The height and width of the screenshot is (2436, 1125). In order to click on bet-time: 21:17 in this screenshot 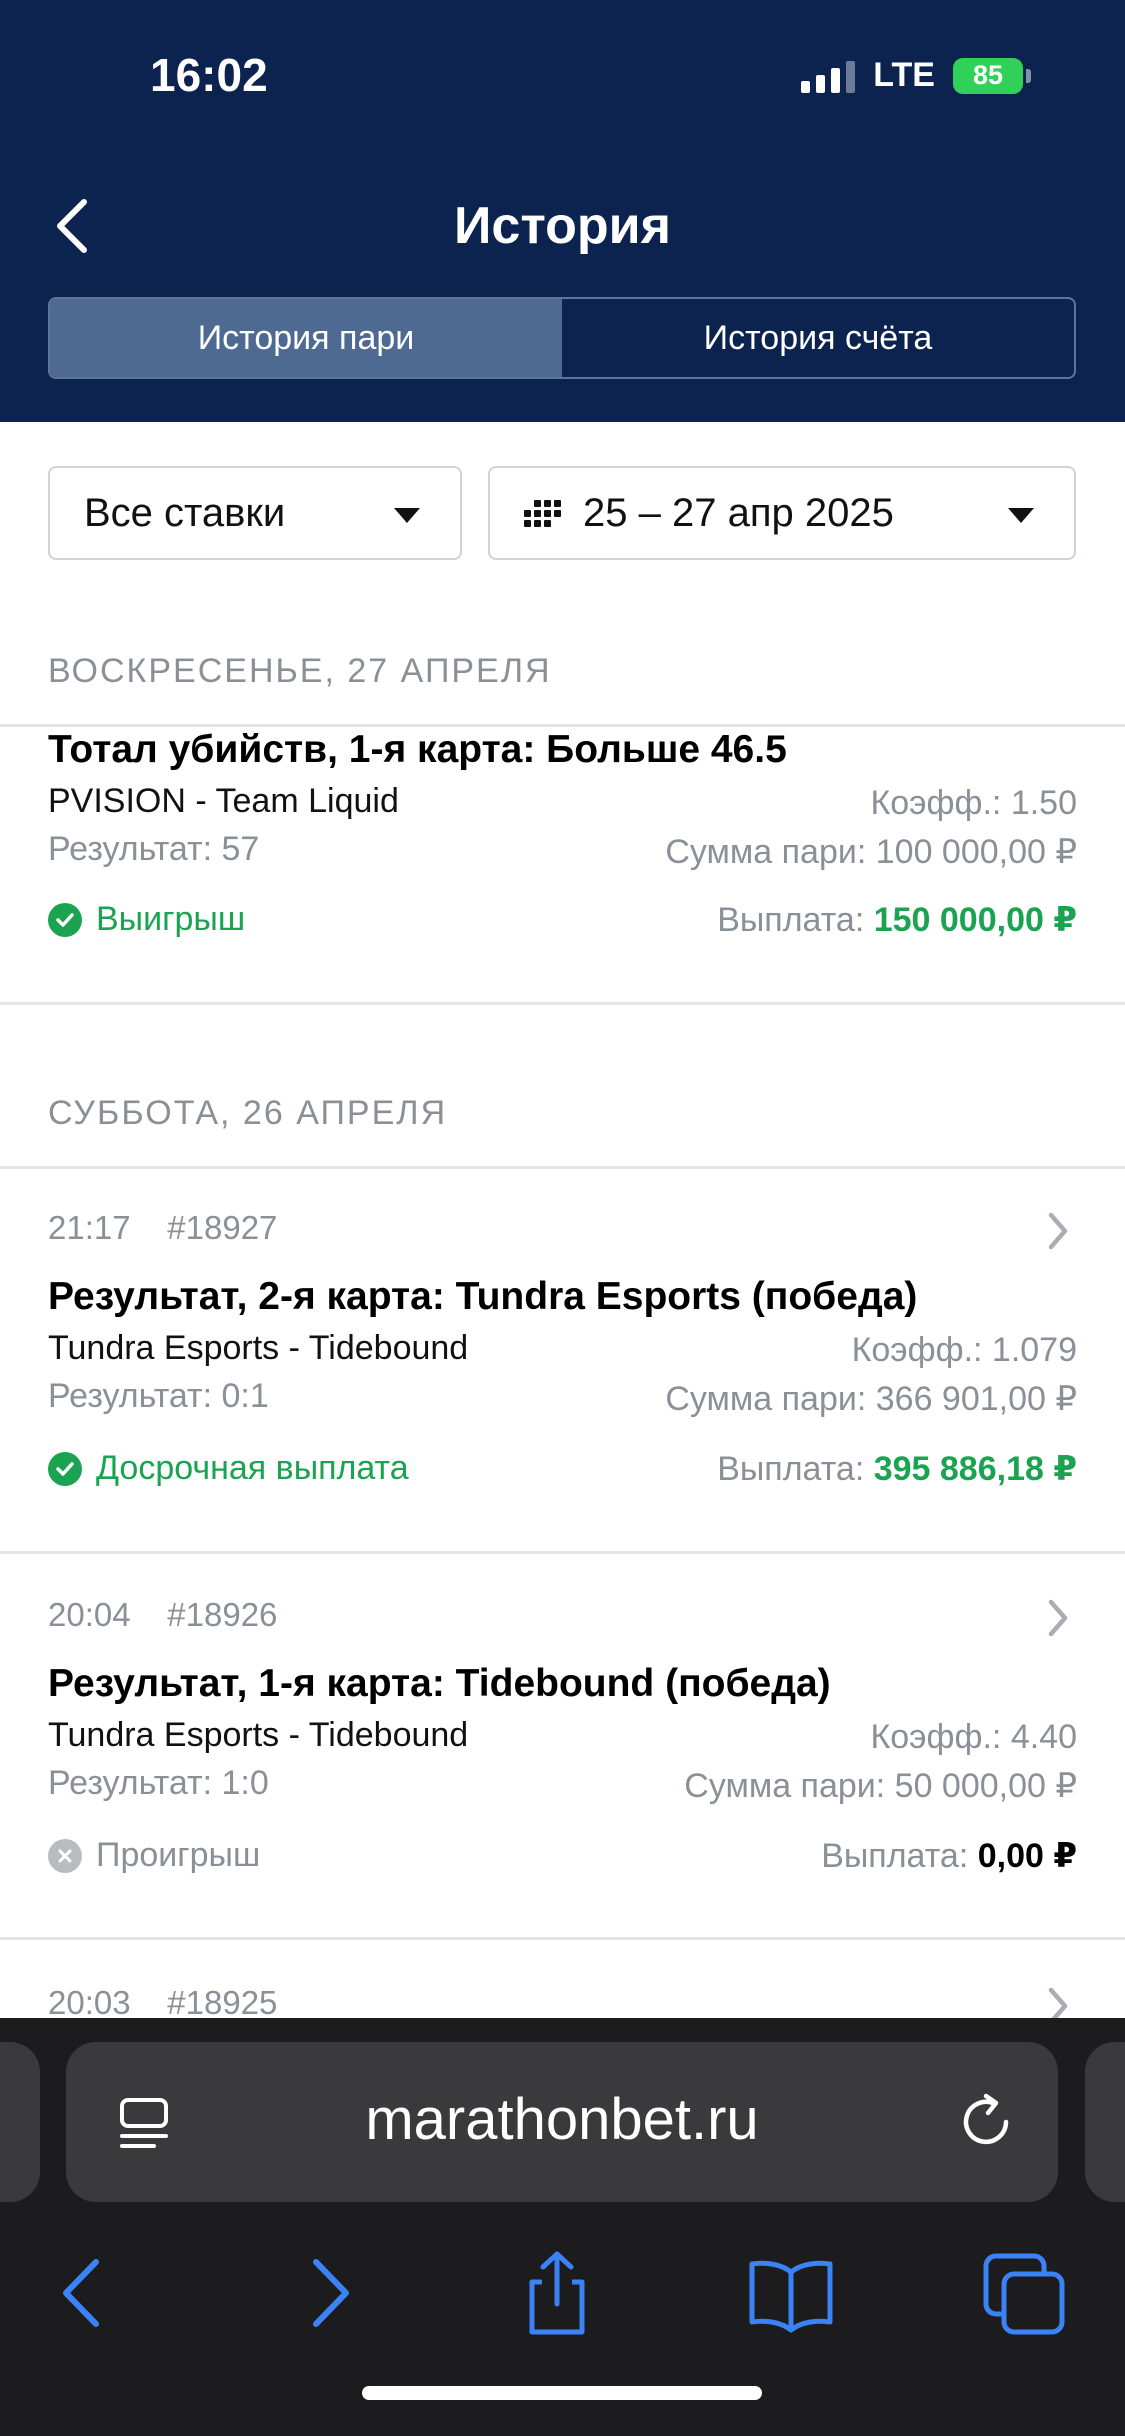, I will do `click(89, 1227)`.